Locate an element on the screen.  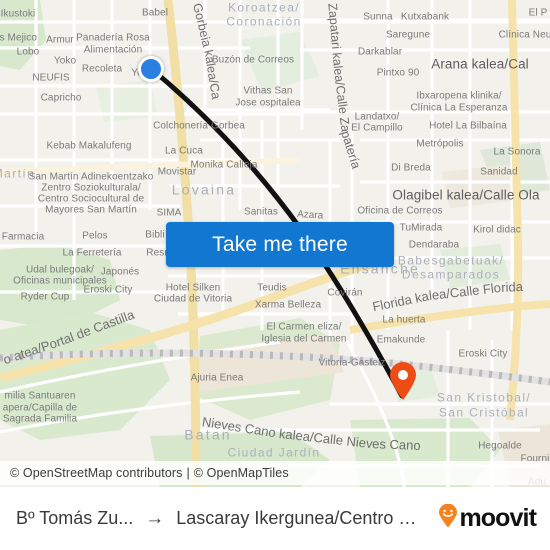
moovit-pin-icon is located at coordinates (448, 518).